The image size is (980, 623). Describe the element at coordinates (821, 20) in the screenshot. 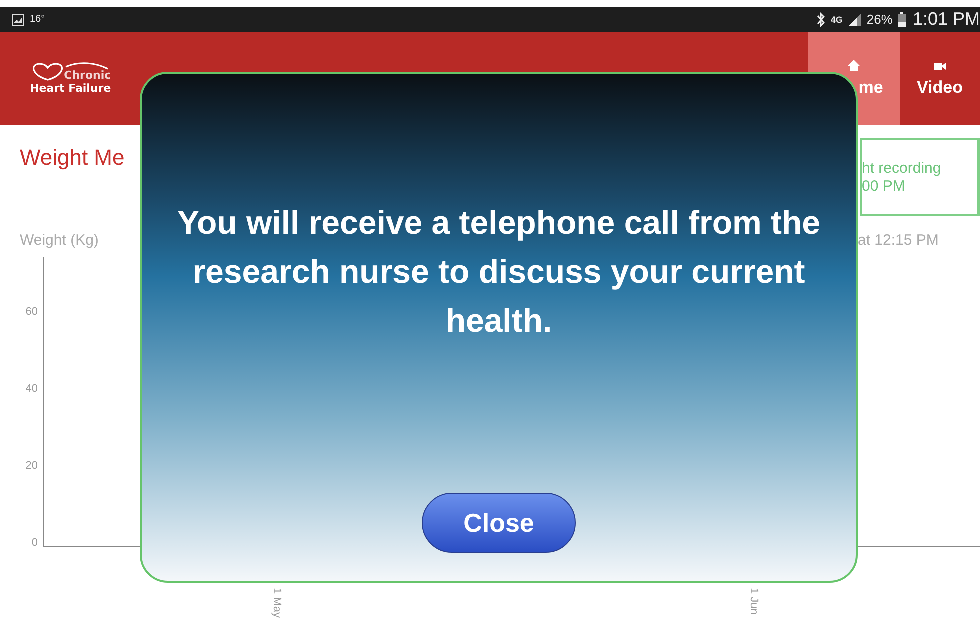

I see `bluetooth-icon` at that location.